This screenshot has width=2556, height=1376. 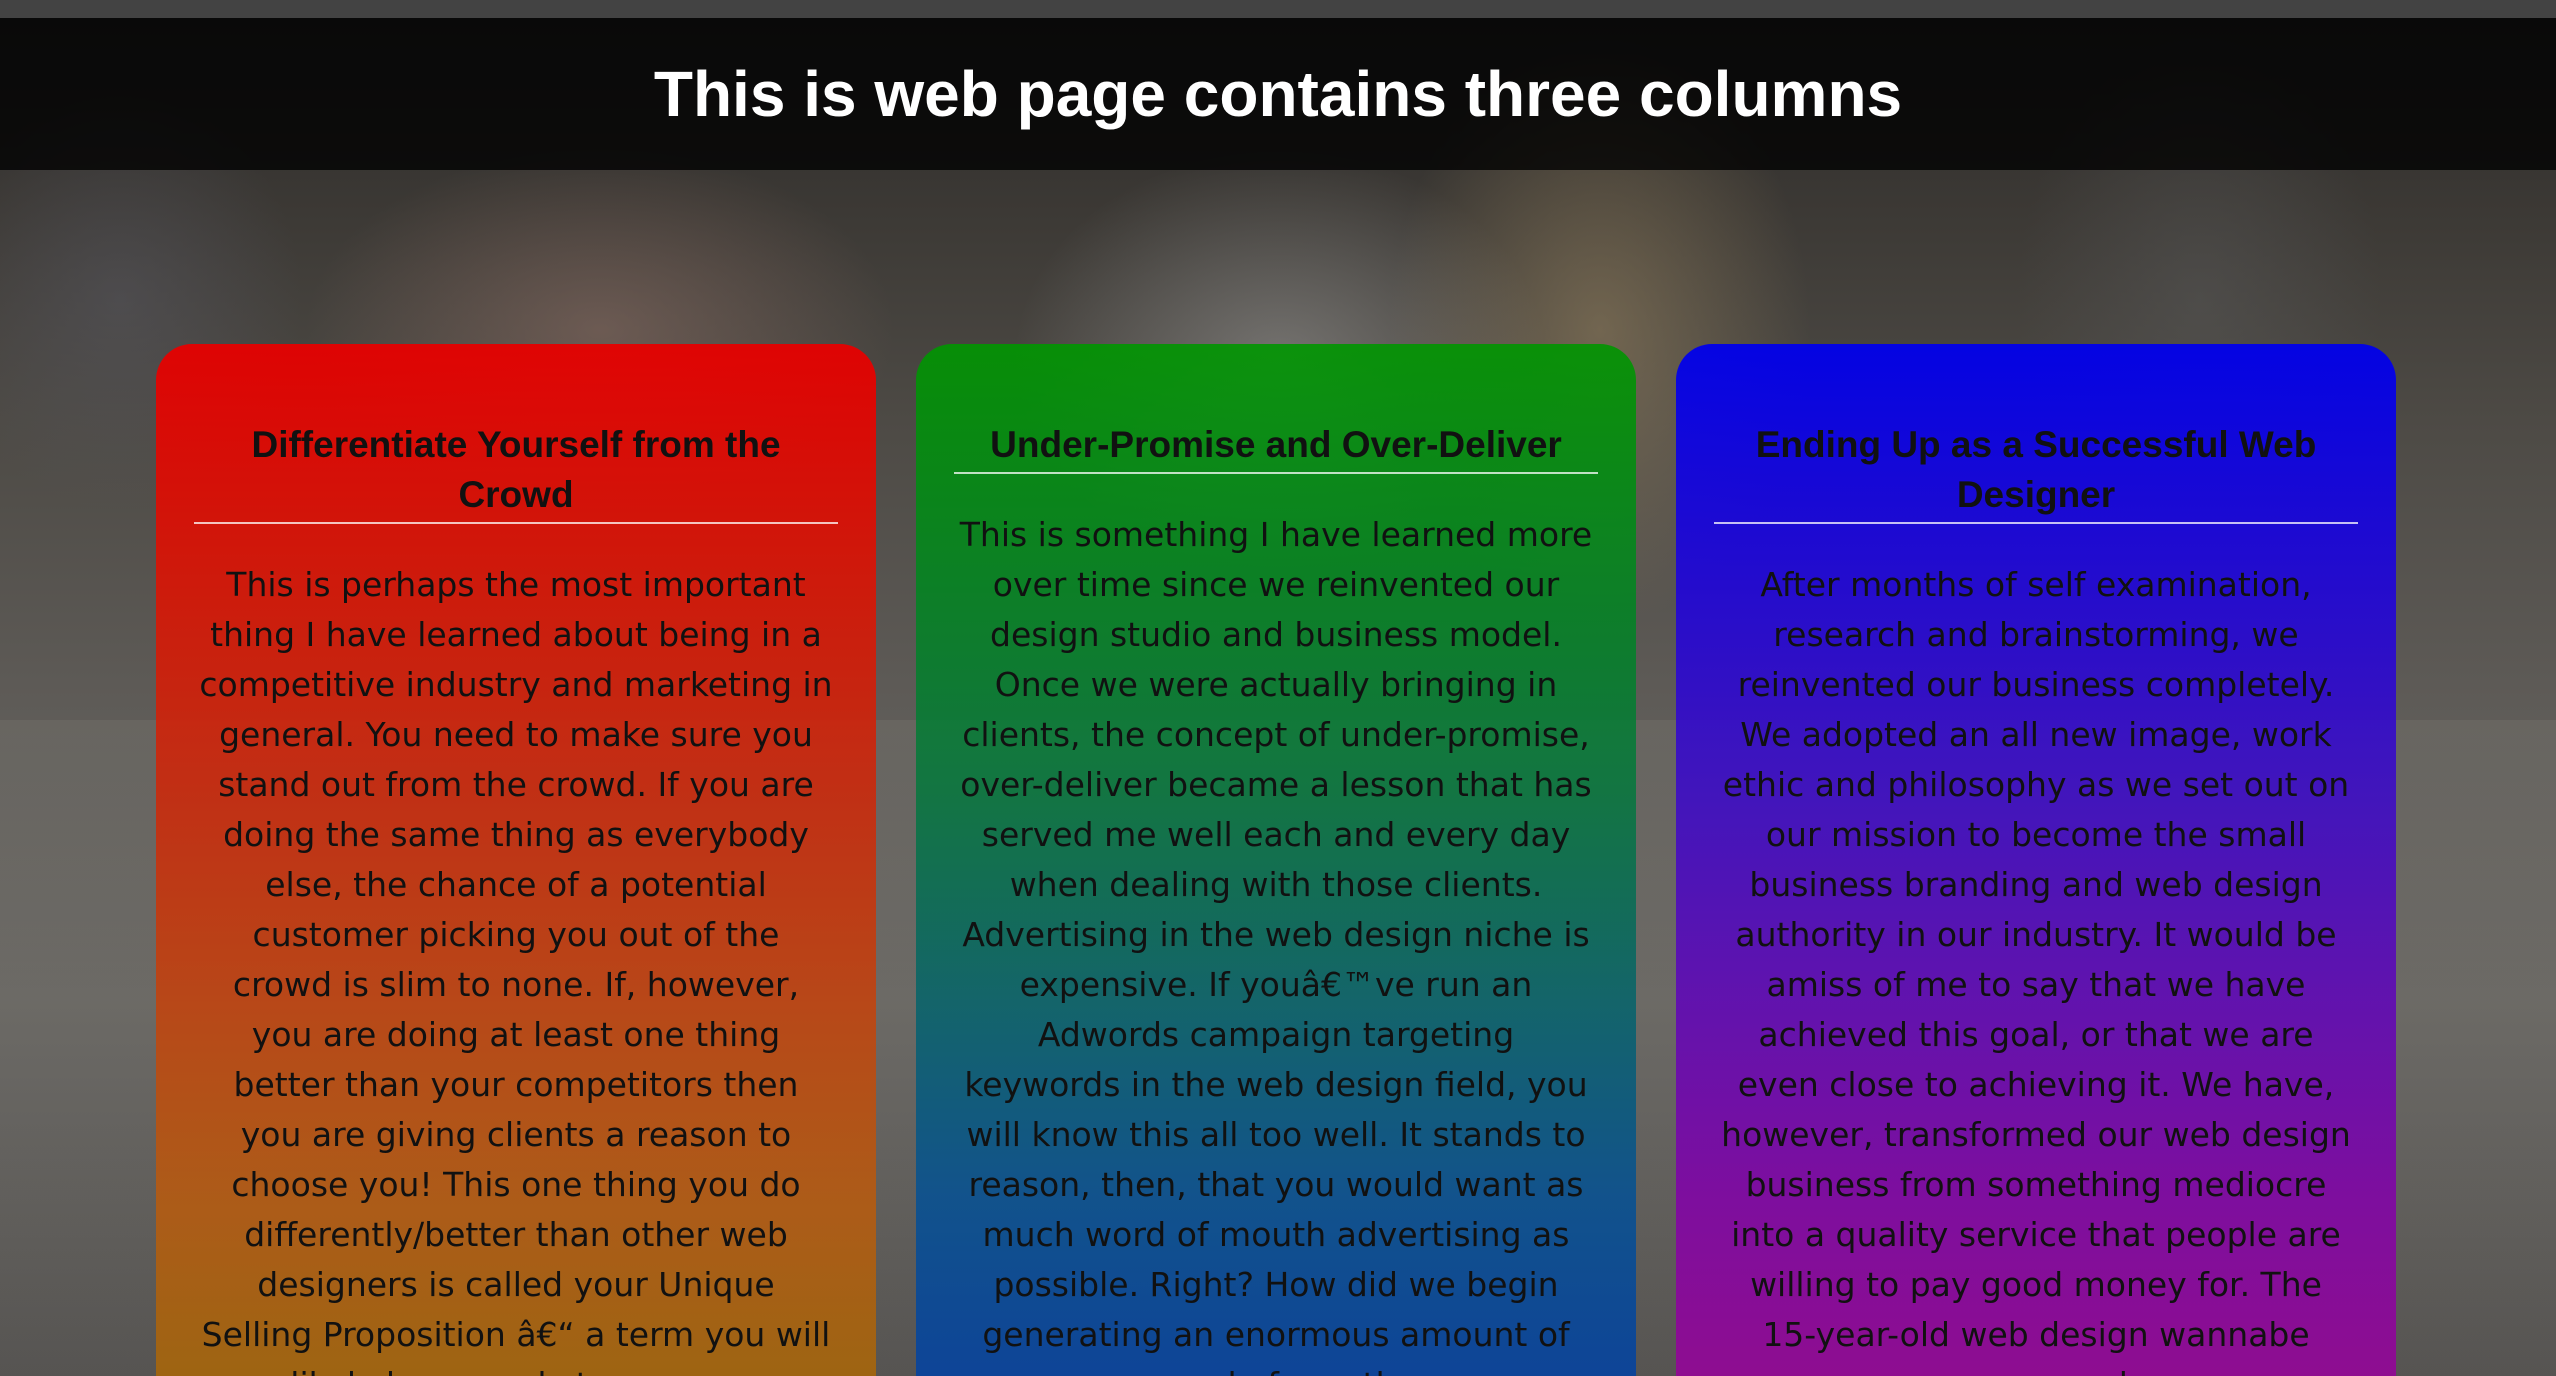 What do you see at coordinates (516, 472) in the screenshot?
I see `column-1-heading: Differentiate Yourself from the Crowd` at bounding box center [516, 472].